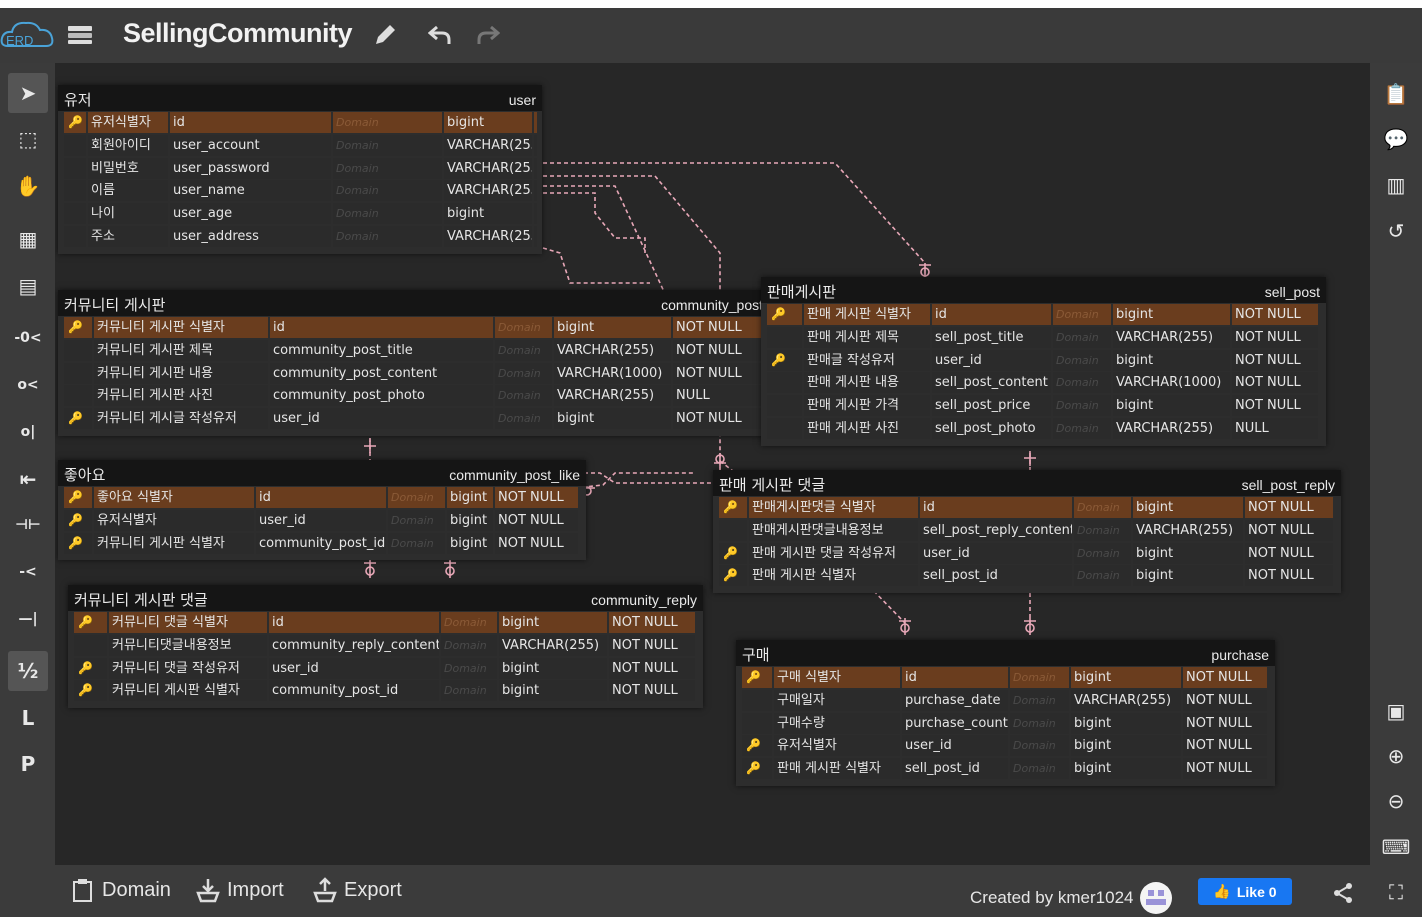  What do you see at coordinates (1043, 290) in the screenshot?
I see `table-header: 판매게시판 sell_post` at bounding box center [1043, 290].